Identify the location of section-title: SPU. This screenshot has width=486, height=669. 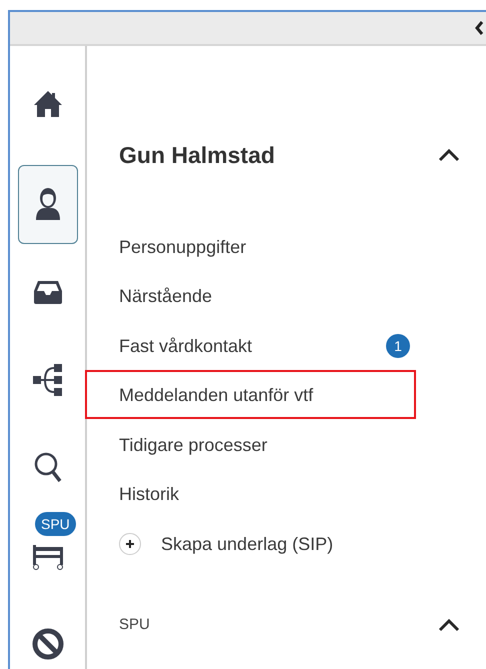
(134, 624).